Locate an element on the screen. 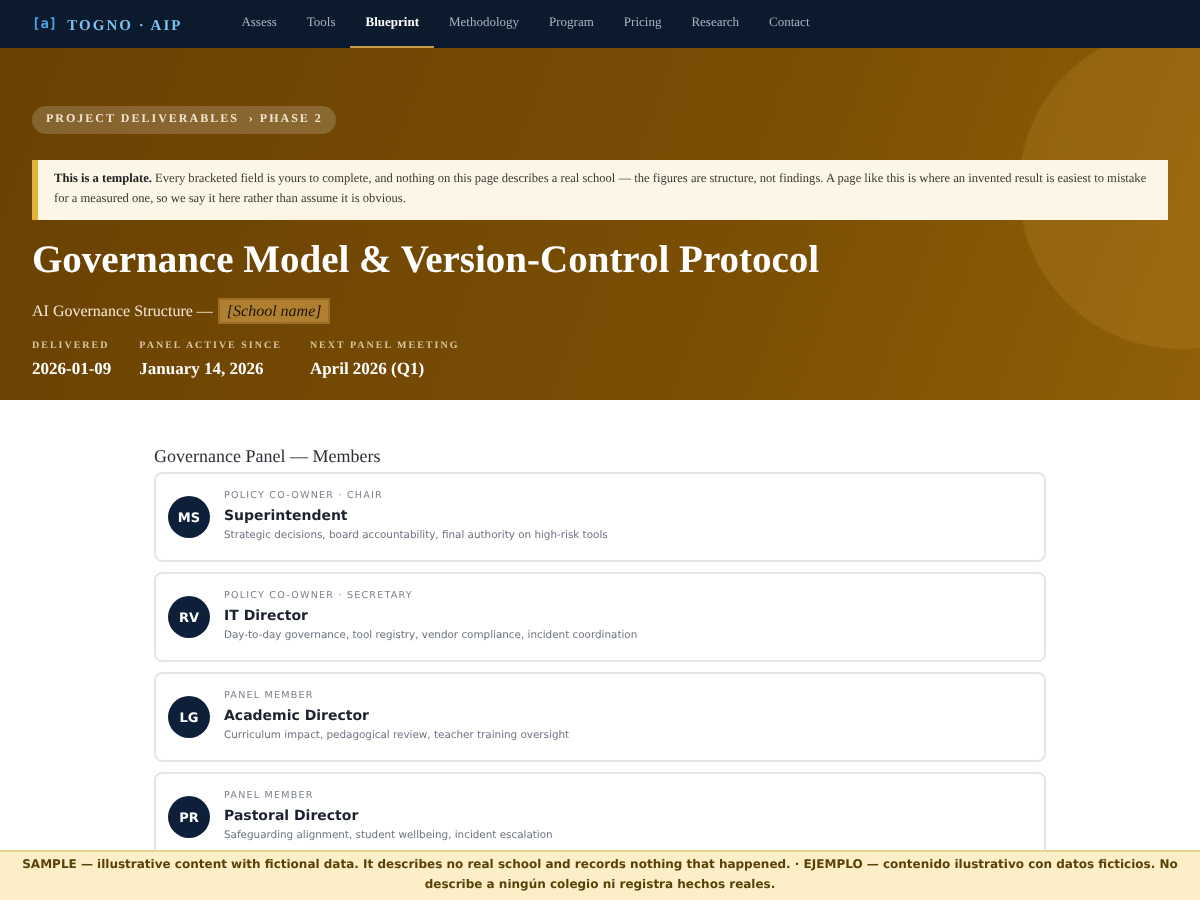  section-heading: Governance Panel — Members is located at coordinates (268, 456).